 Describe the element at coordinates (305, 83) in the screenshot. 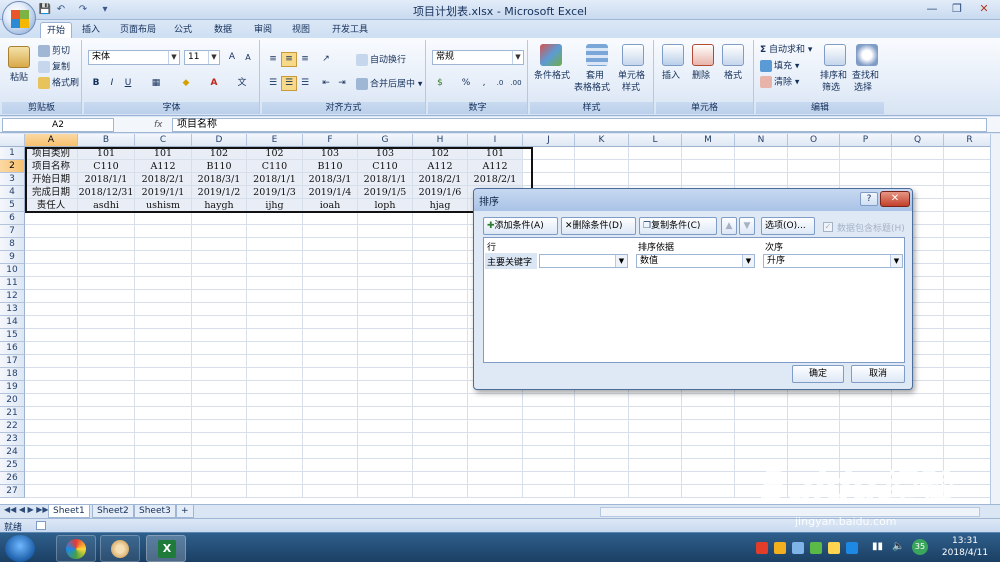

I see `align-right-icon: ☰` at that location.